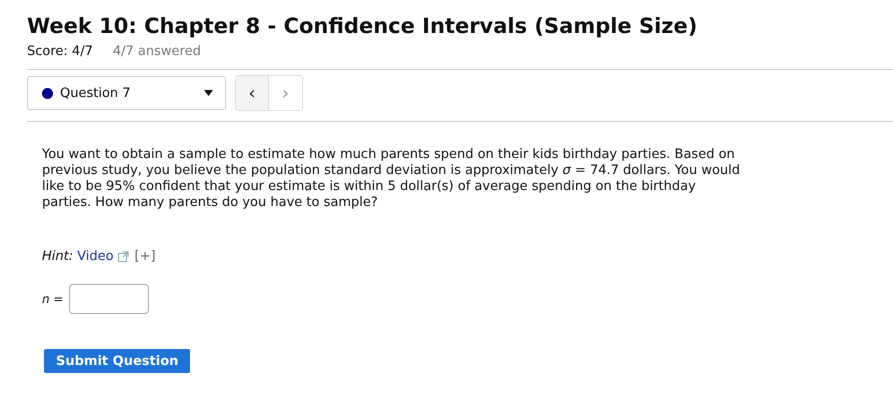  What do you see at coordinates (126, 93) in the screenshot?
I see `question-dropdown: Question 7` at bounding box center [126, 93].